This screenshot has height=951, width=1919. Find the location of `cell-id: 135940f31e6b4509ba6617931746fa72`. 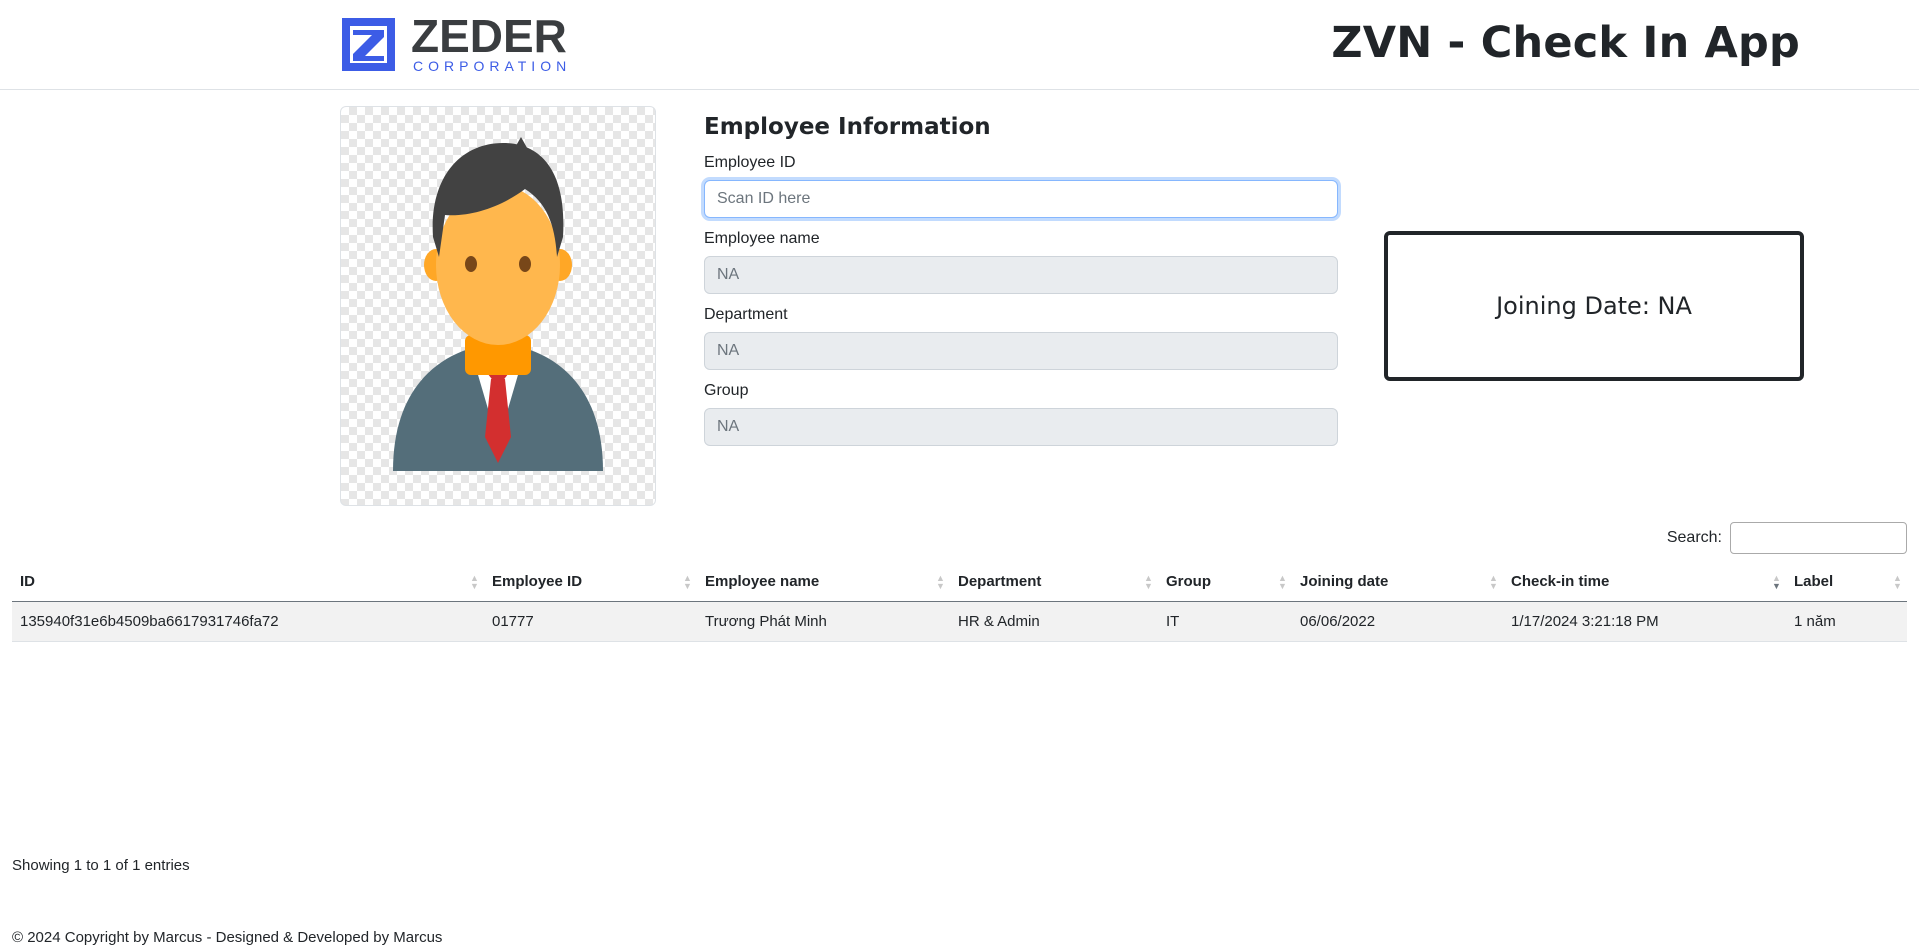

cell-id: 135940f31e6b4509ba6617931746fa72 is located at coordinates (248, 621).